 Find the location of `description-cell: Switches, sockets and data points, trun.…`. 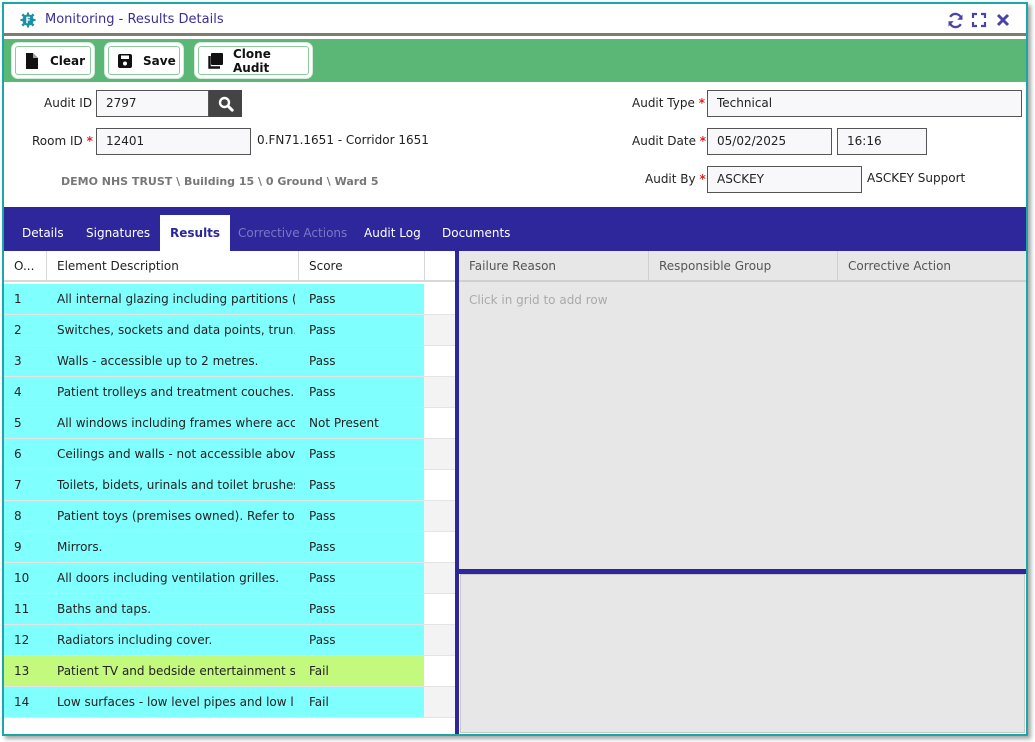

description-cell: Switches, sockets and data points, trun.… is located at coordinates (176, 330).